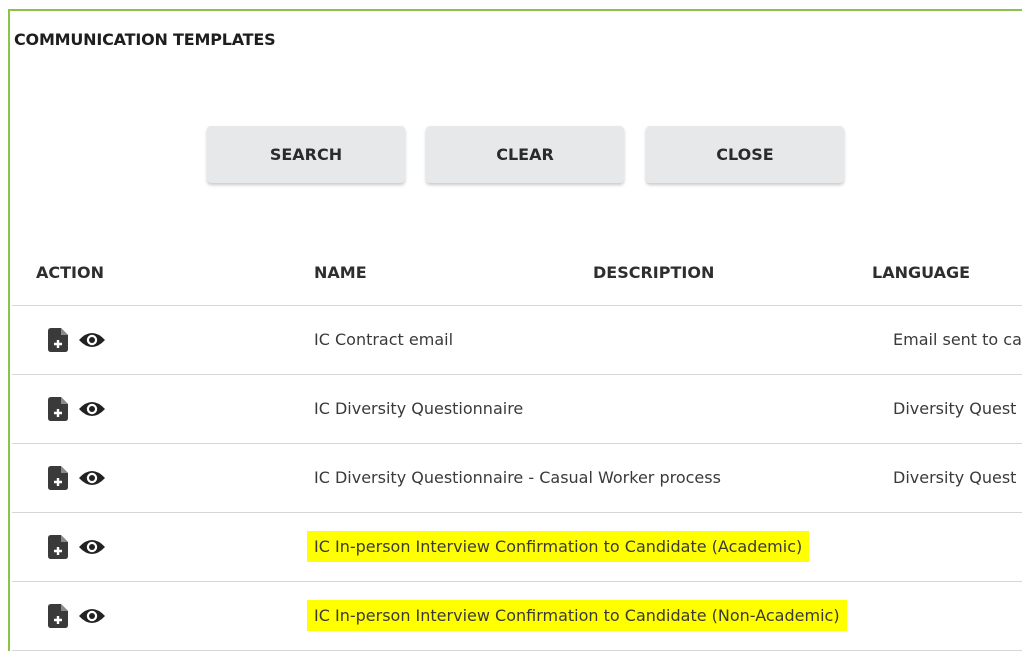 This screenshot has height=651, width=1022. Describe the element at coordinates (306, 154) in the screenshot. I see `search-button: SEARCH` at that location.